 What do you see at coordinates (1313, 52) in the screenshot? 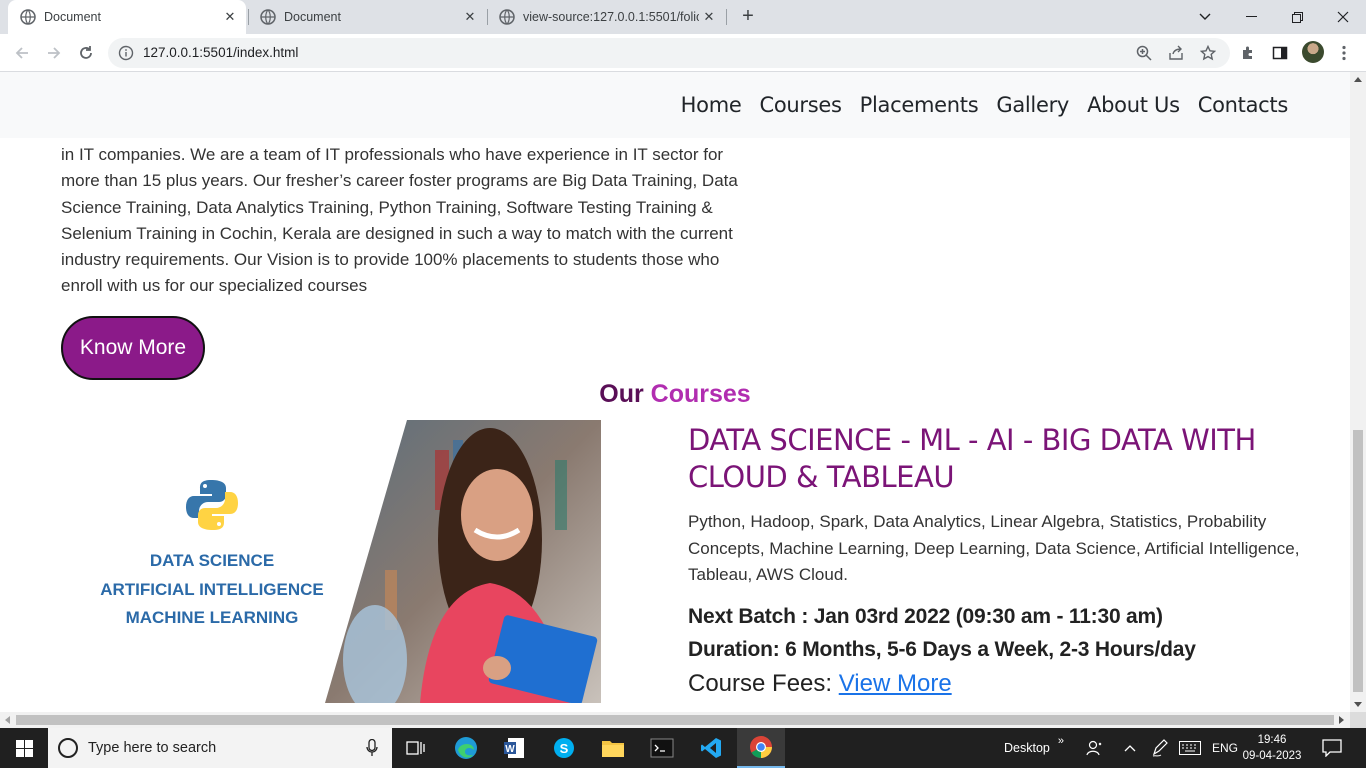
I see `profile-avatar` at bounding box center [1313, 52].